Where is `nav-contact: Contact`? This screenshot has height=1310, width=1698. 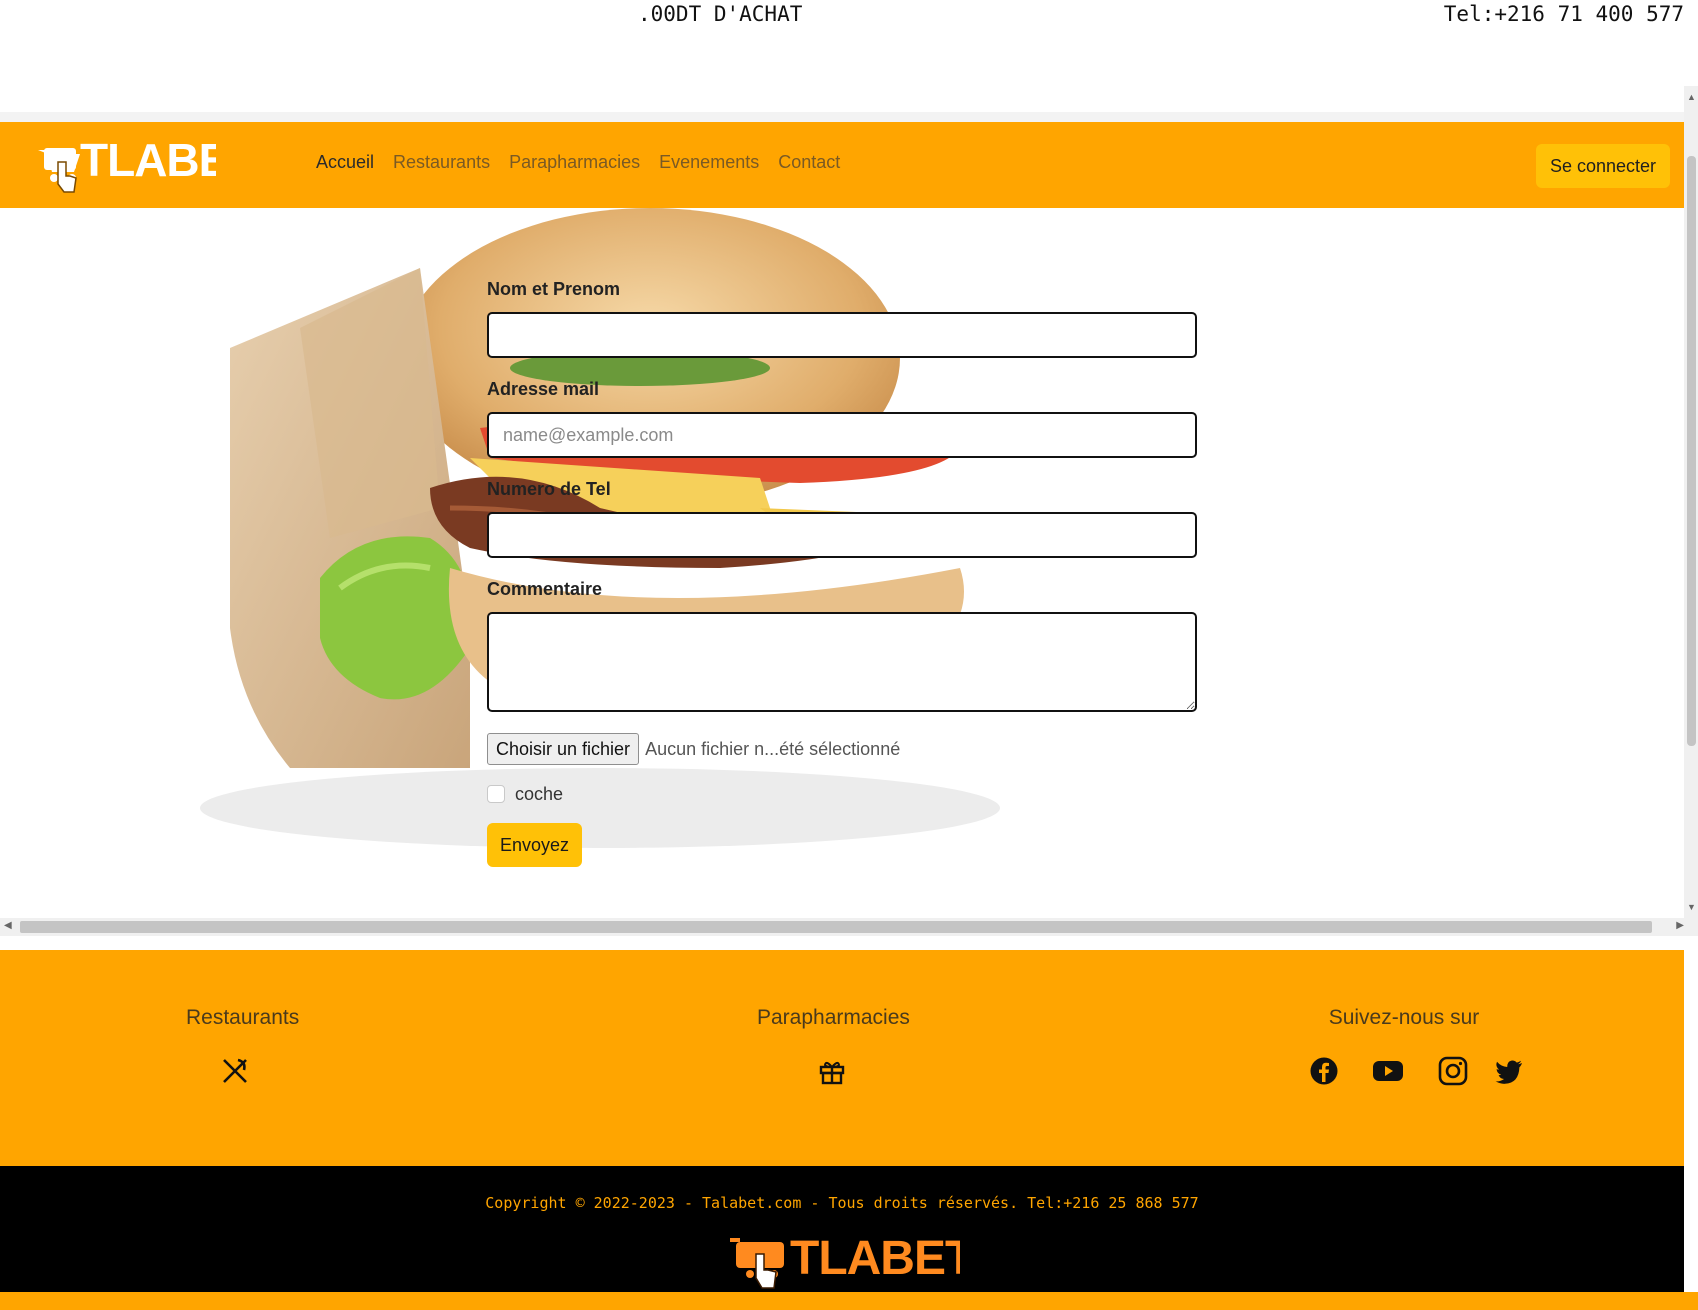 nav-contact: Contact is located at coordinates (809, 162).